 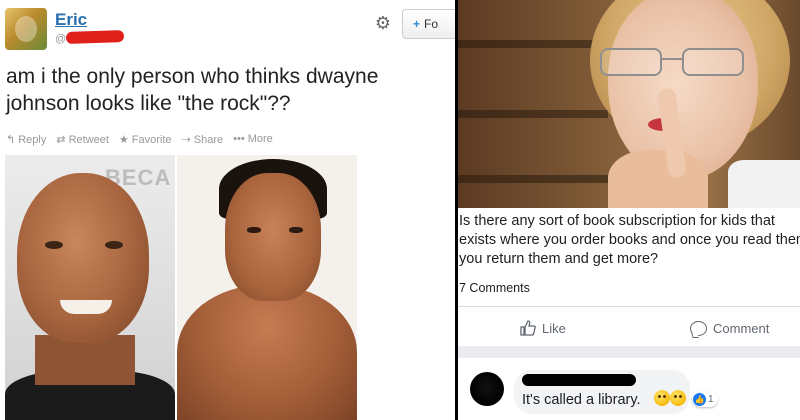 I want to click on star-icon: ★, so click(x=123, y=140).